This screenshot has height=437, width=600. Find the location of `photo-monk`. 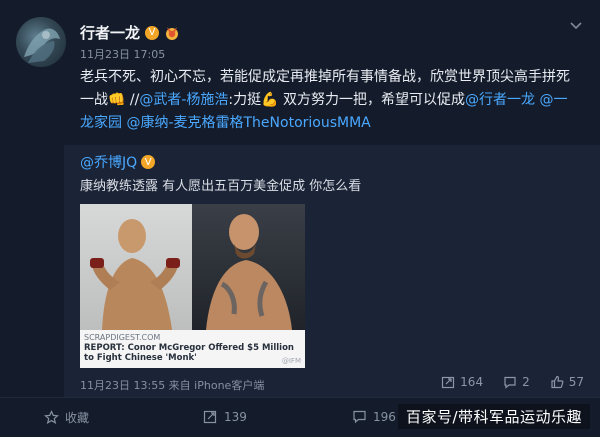

photo-monk is located at coordinates (136, 267).